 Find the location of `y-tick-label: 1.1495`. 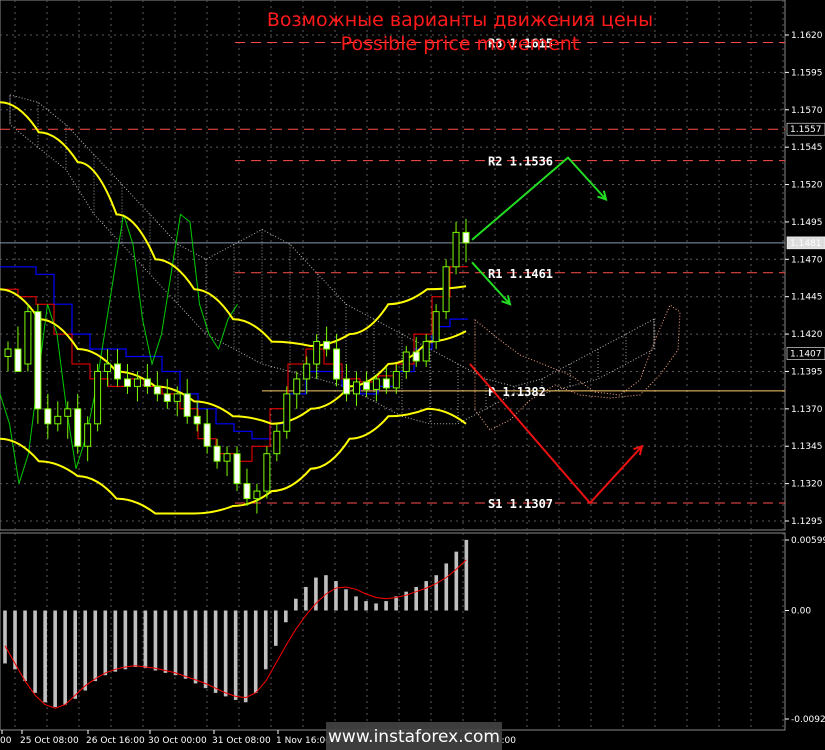

y-tick-label: 1.1495 is located at coordinates (807, 223).